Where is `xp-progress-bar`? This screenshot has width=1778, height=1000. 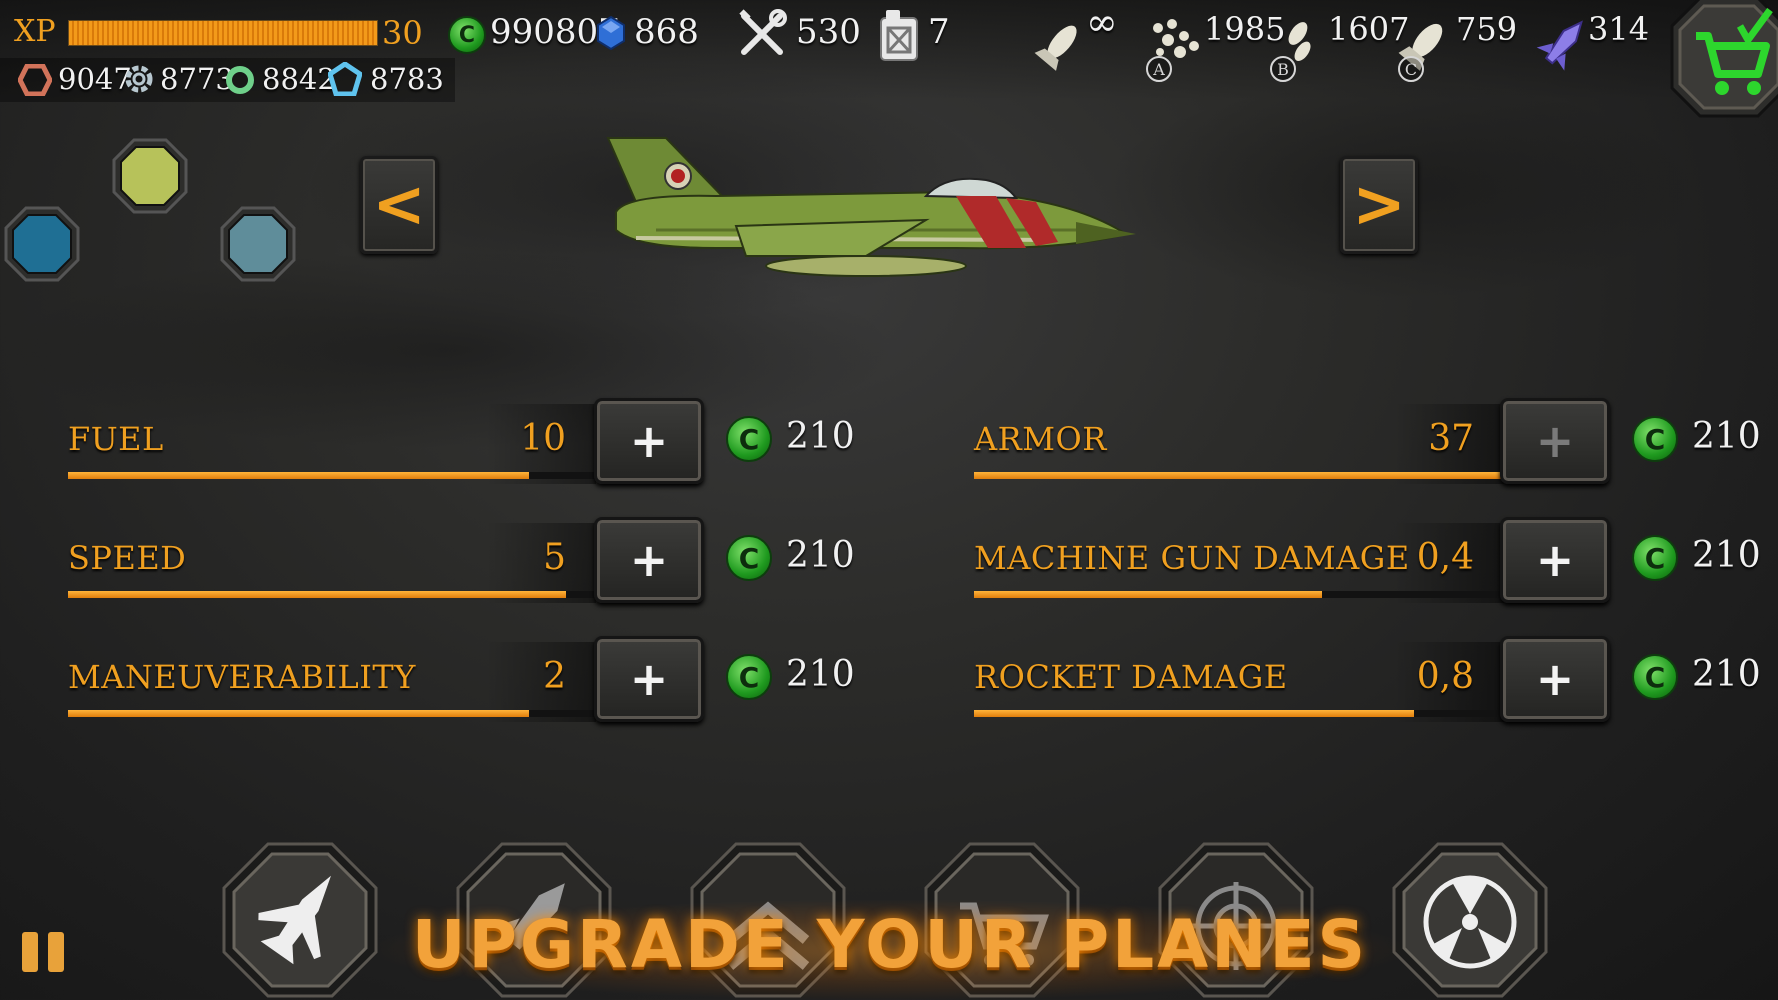 xp-progress-bar is located at coordinates (223, 33).